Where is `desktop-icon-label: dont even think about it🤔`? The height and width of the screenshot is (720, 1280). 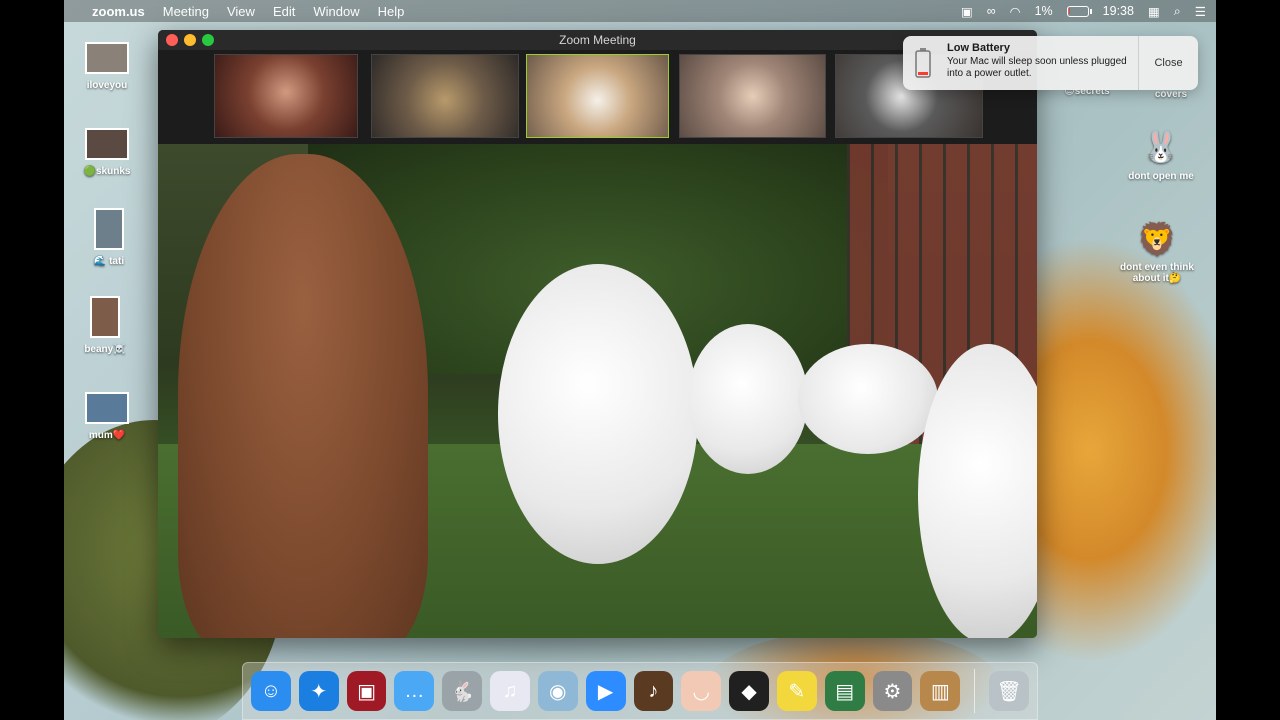
desktop-icon-label: dont even think about it🤔 is located at coordinates (1157, 273).